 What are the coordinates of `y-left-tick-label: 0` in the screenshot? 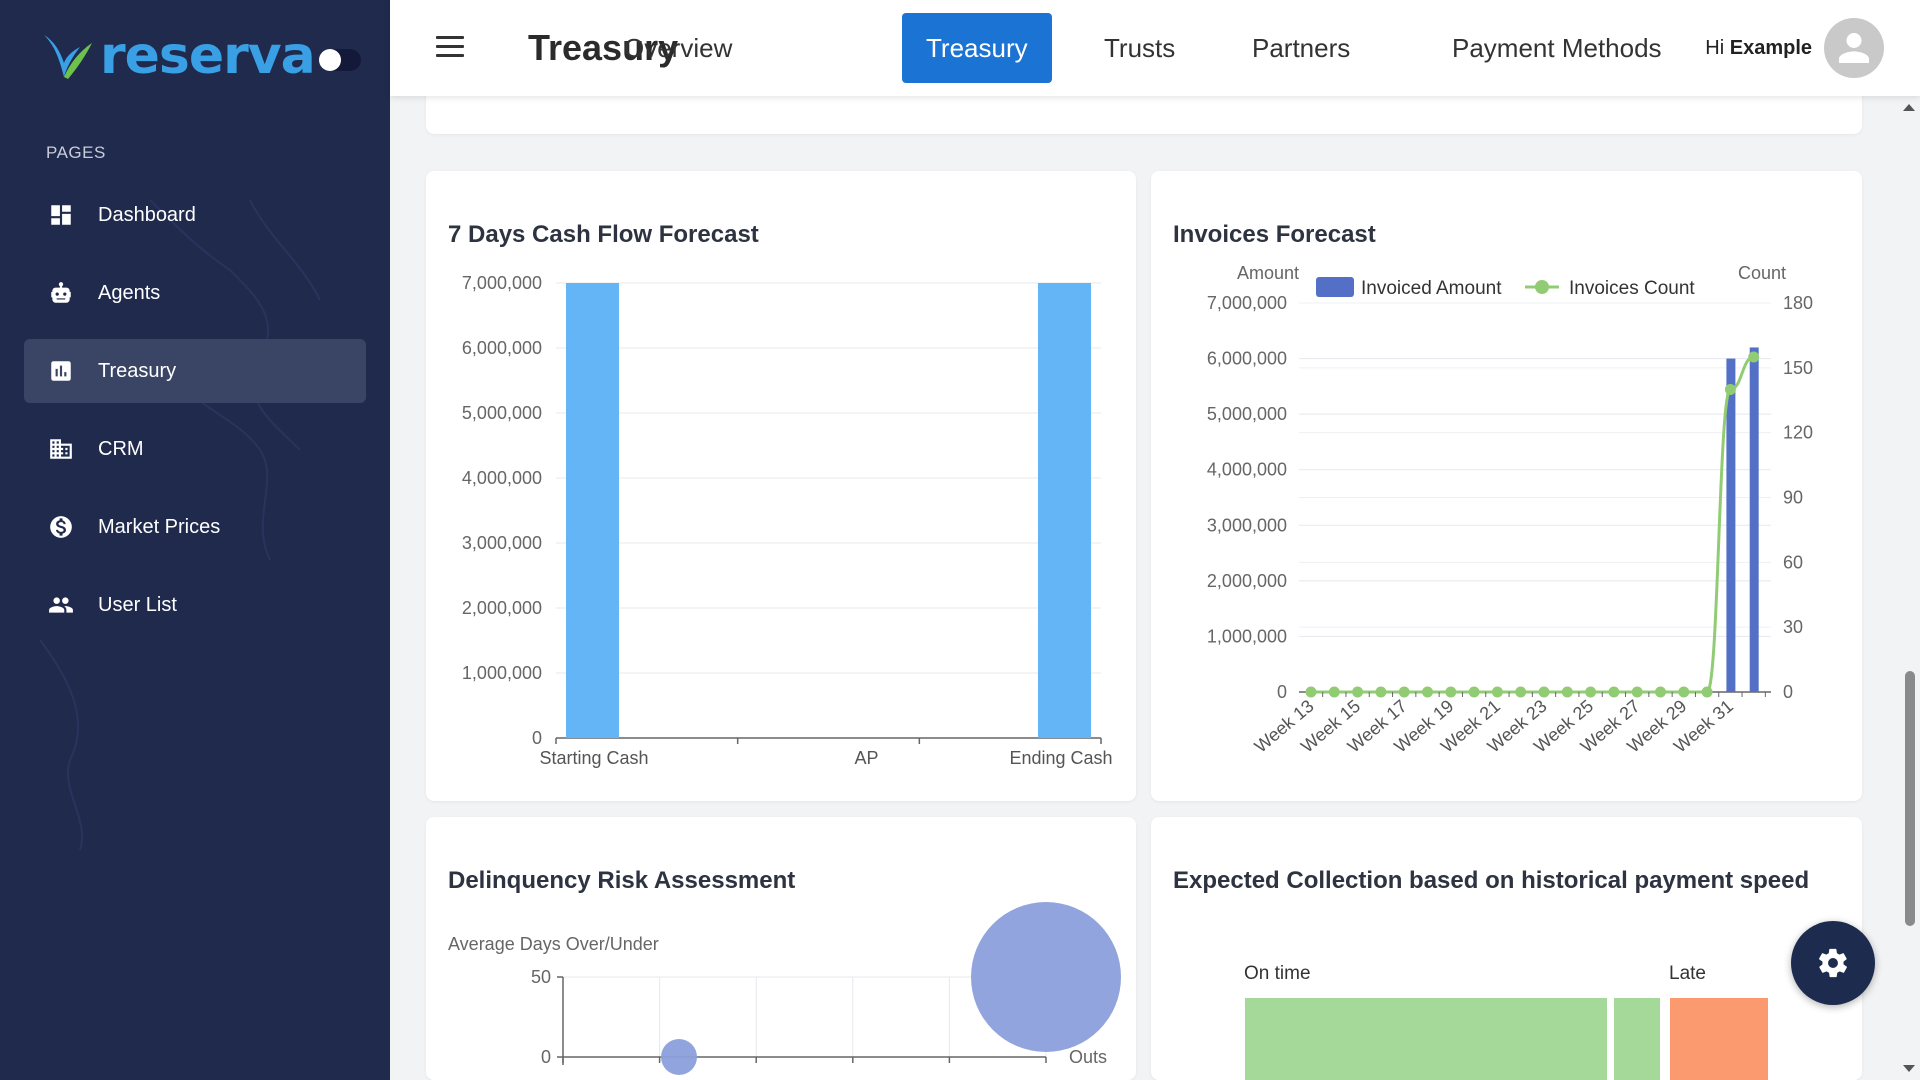 It's located at (1282, 692).